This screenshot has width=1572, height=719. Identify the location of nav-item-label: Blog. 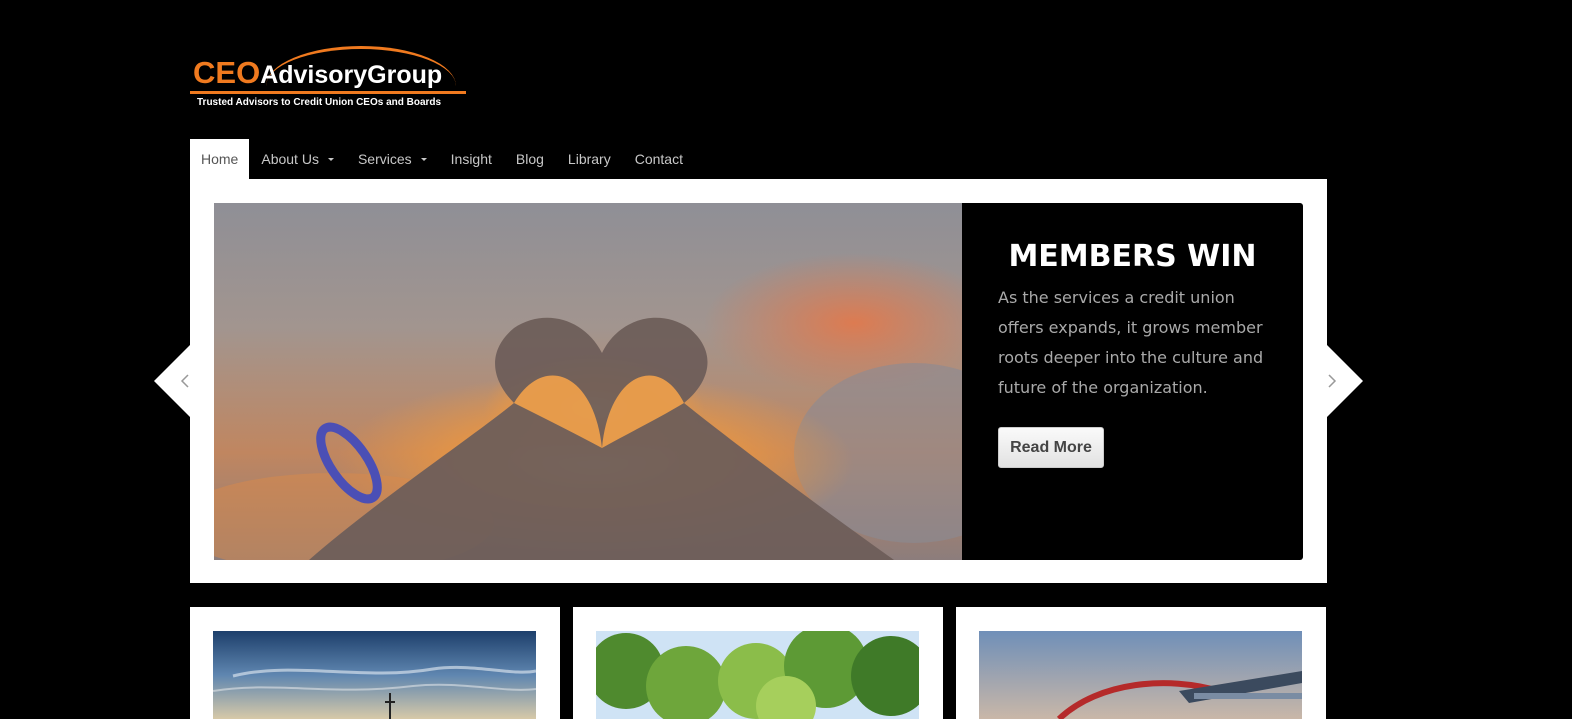
(529, 159).